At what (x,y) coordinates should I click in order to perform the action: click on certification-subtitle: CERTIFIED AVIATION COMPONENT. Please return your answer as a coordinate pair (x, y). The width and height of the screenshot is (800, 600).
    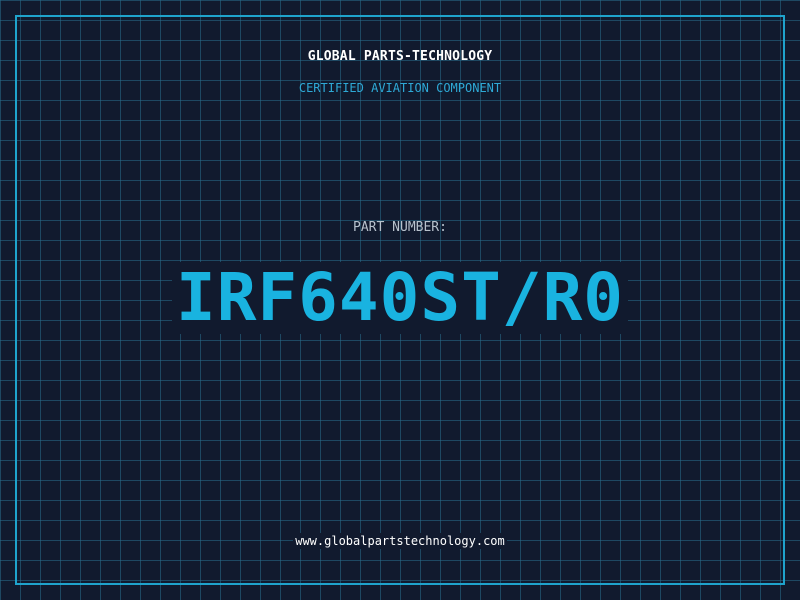
    Looking at the image, I should click on (400, 88).